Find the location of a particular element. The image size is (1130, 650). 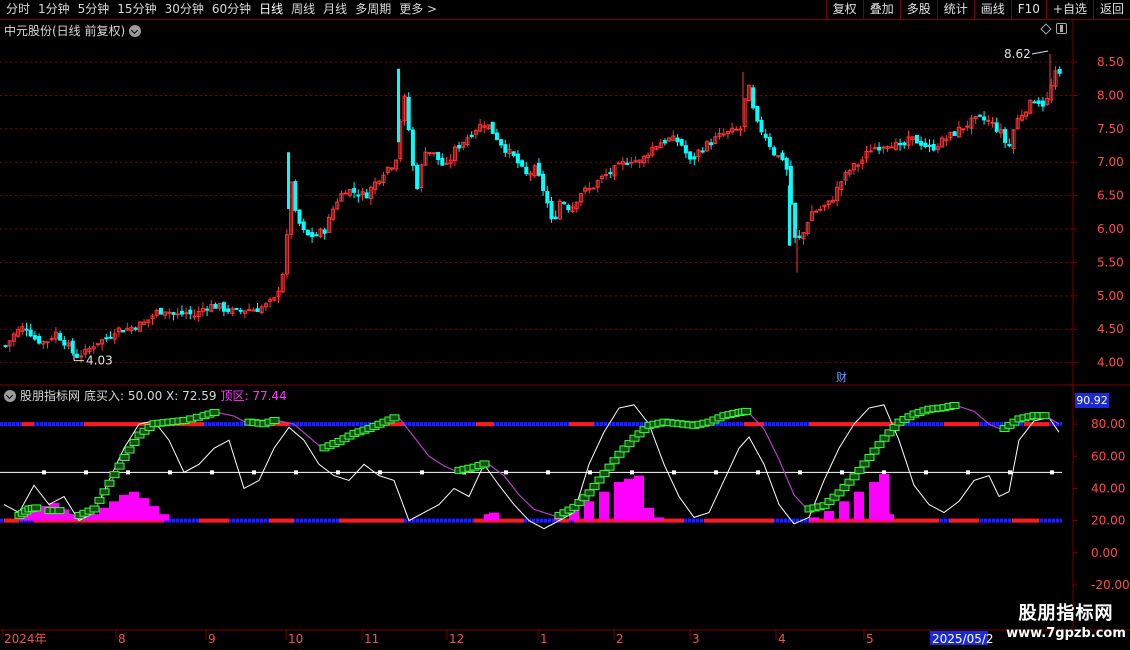

indicator-tick-label: 40.00 is located at coordinates (1108, 488).